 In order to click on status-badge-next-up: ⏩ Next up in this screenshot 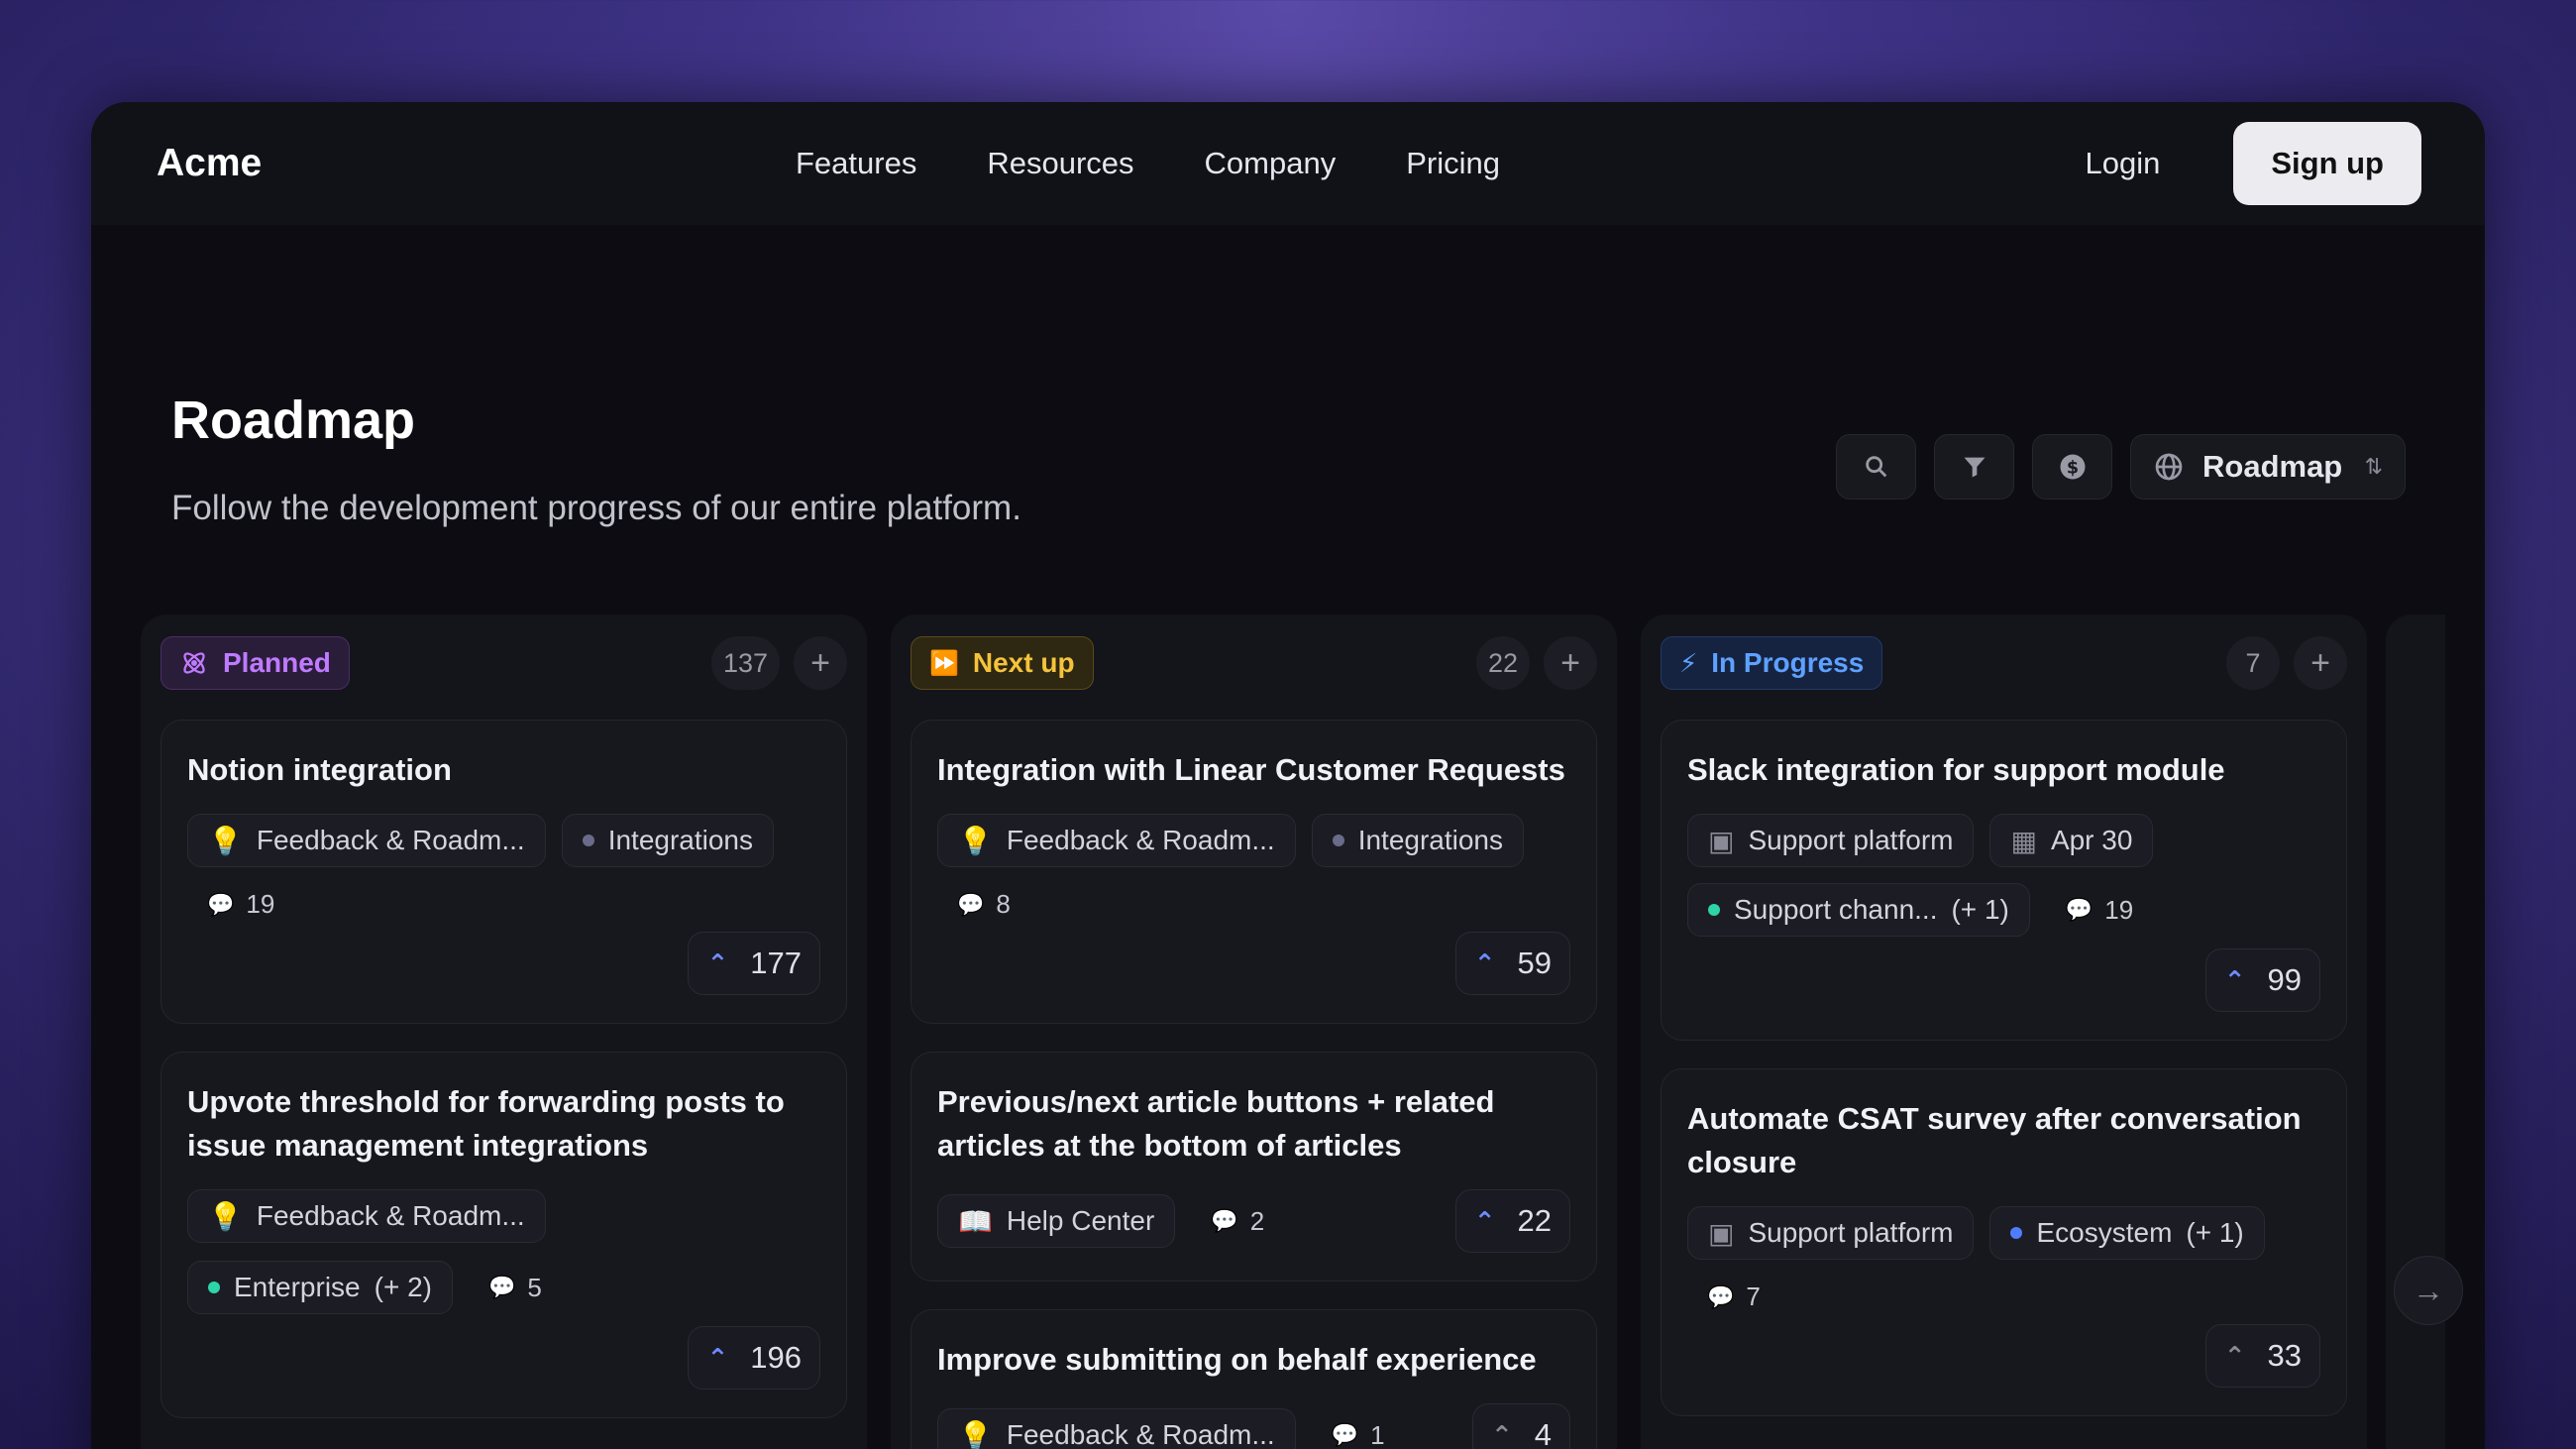, I will do `click(1002, 663)`.